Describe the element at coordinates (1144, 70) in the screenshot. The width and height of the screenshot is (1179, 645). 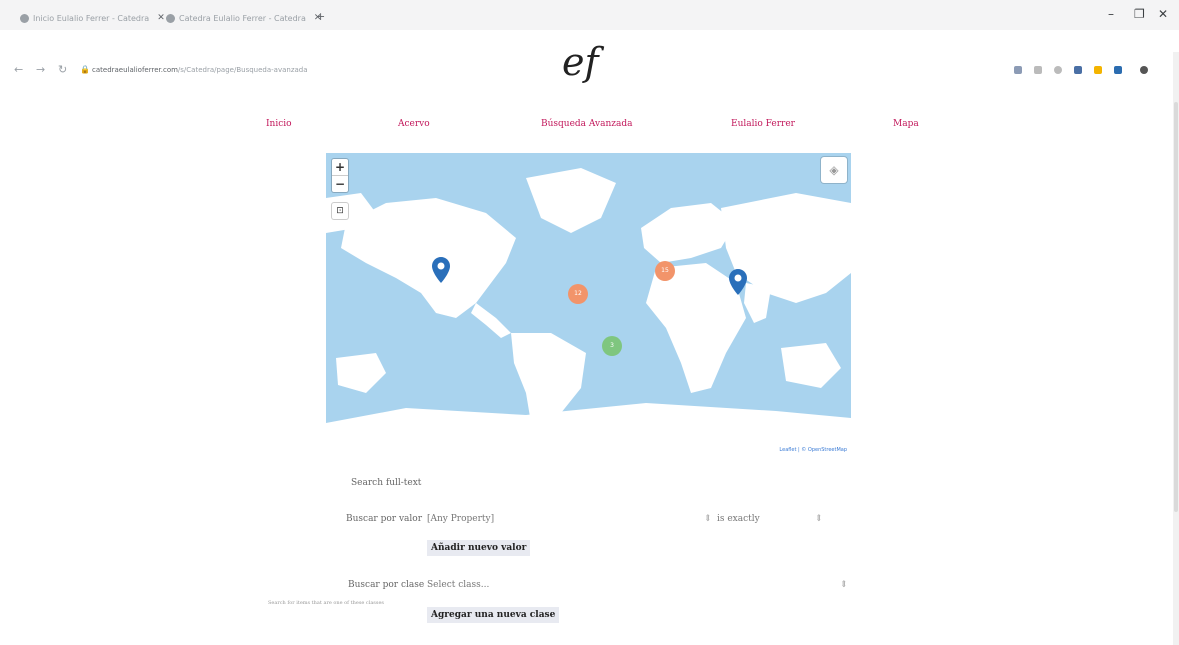
I see `profile-icon` at that location.